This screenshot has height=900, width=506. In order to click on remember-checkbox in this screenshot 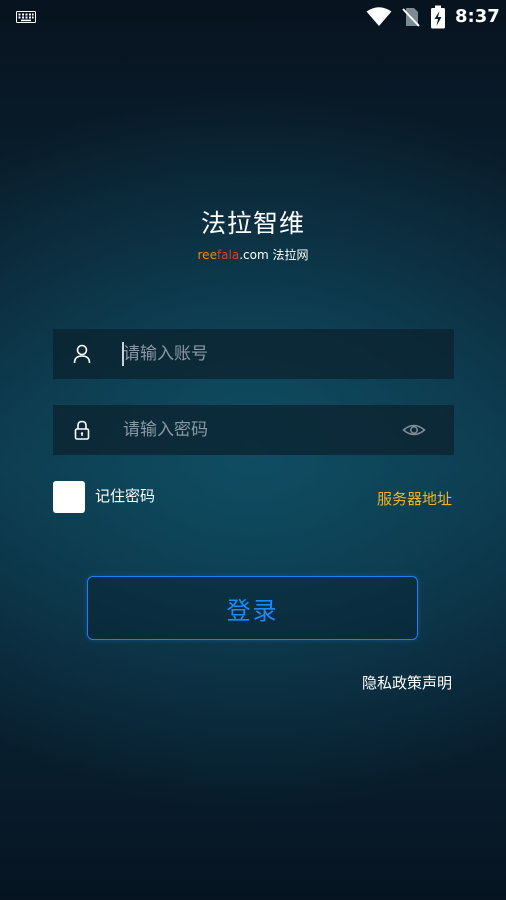, I will do `click(69, 497)`.